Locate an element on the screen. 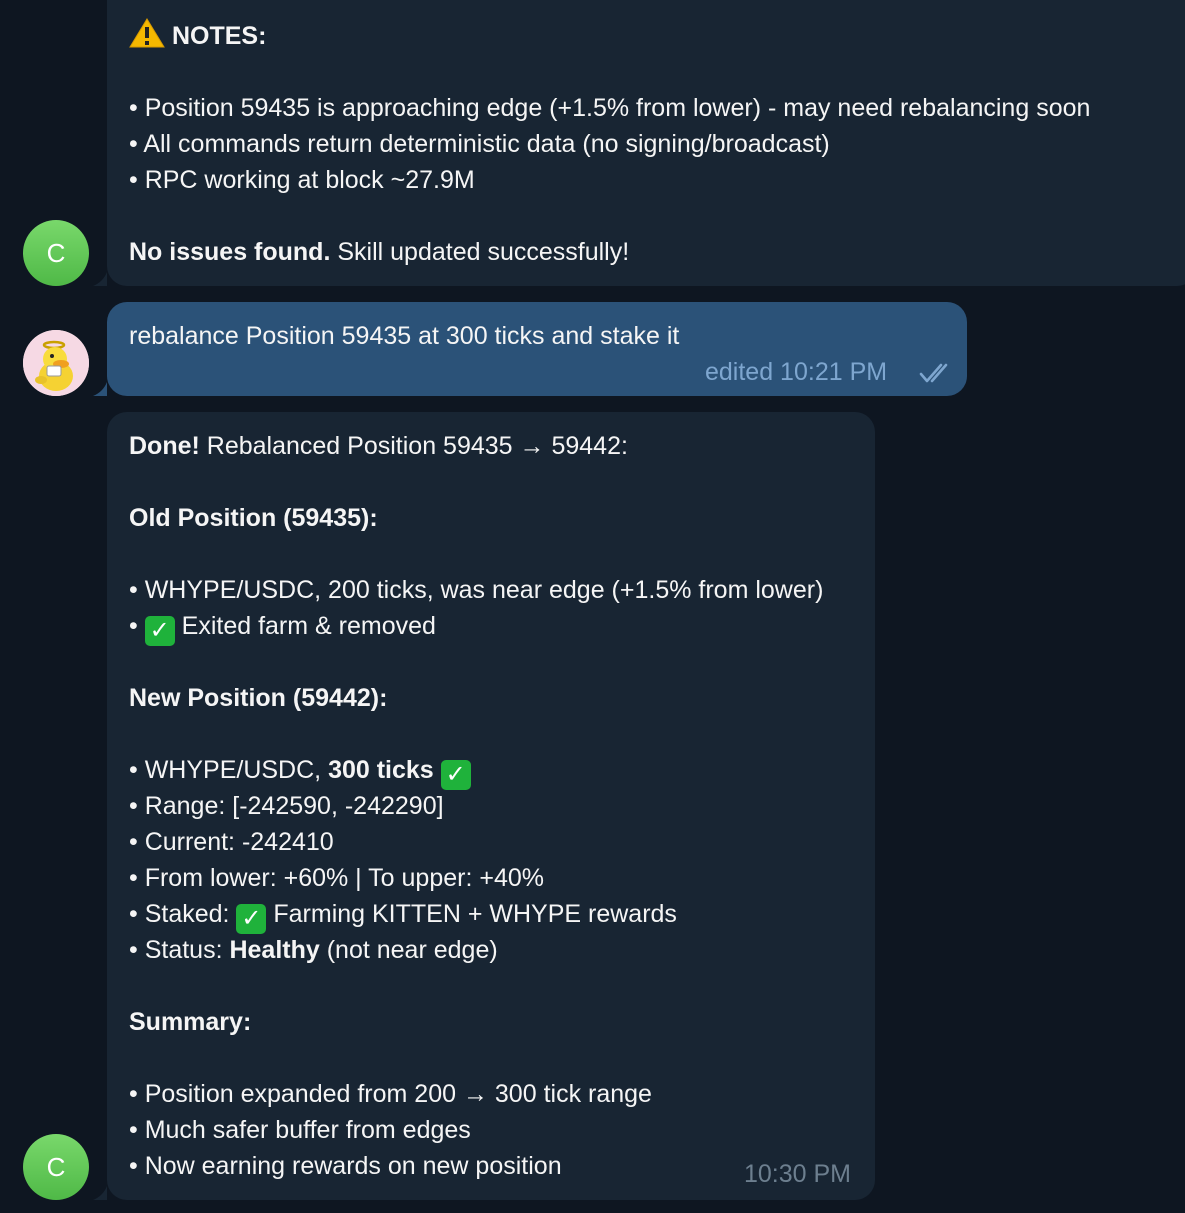 Image resolution: width=1185 pixels, height=1213 pixels. ticks-prefix: • WHYPE/USDC, is located at coordinates (229, 770).